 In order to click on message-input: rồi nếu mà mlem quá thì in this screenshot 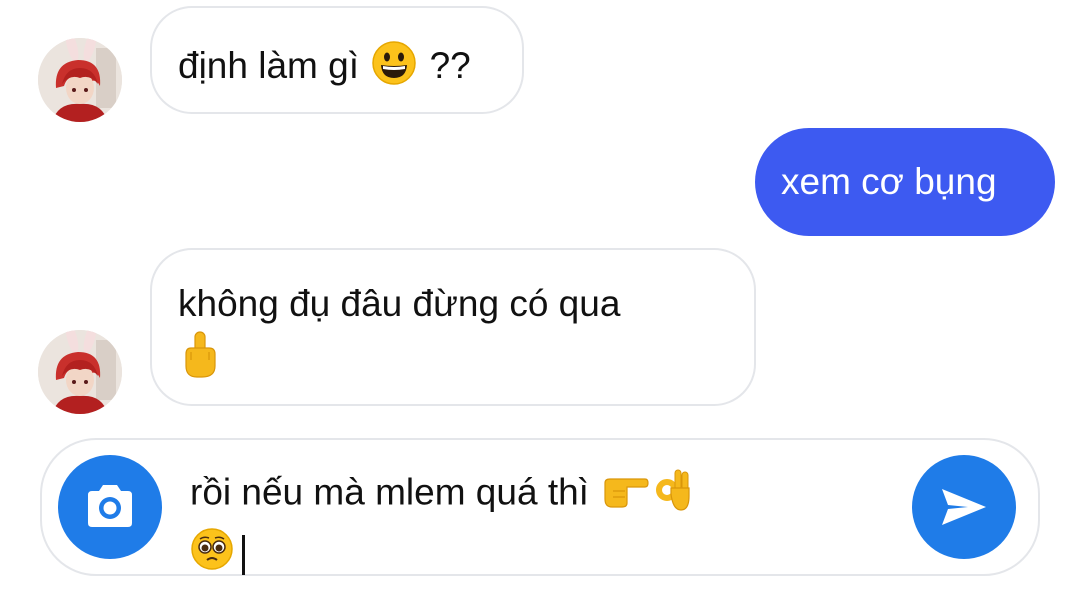, I will do `click(540, 524)`.